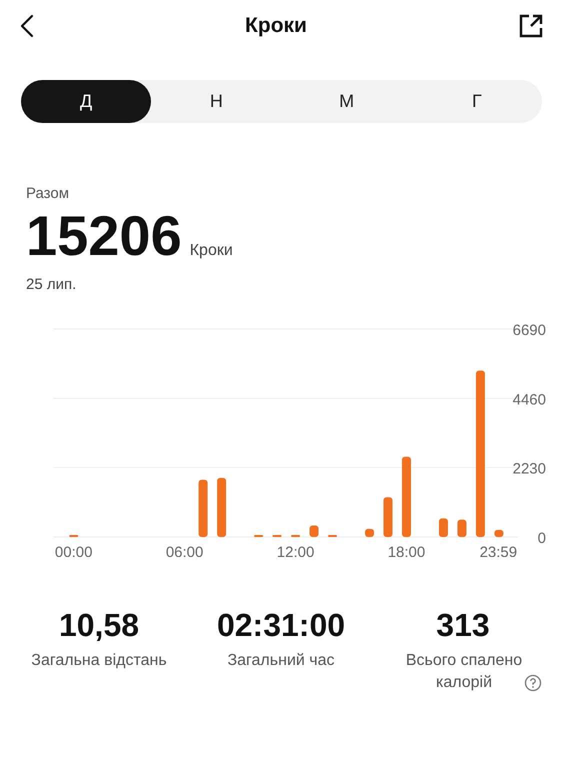  I want to click on y-tick-label: 2230, so click(529, 469).